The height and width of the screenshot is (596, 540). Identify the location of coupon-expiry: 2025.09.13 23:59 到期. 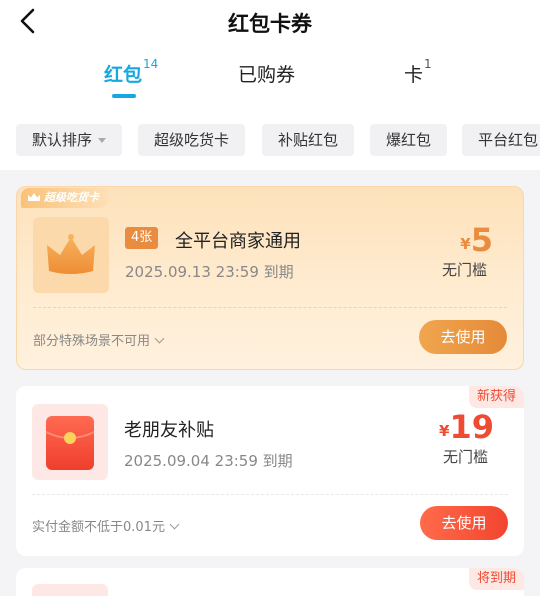
(209, 272).